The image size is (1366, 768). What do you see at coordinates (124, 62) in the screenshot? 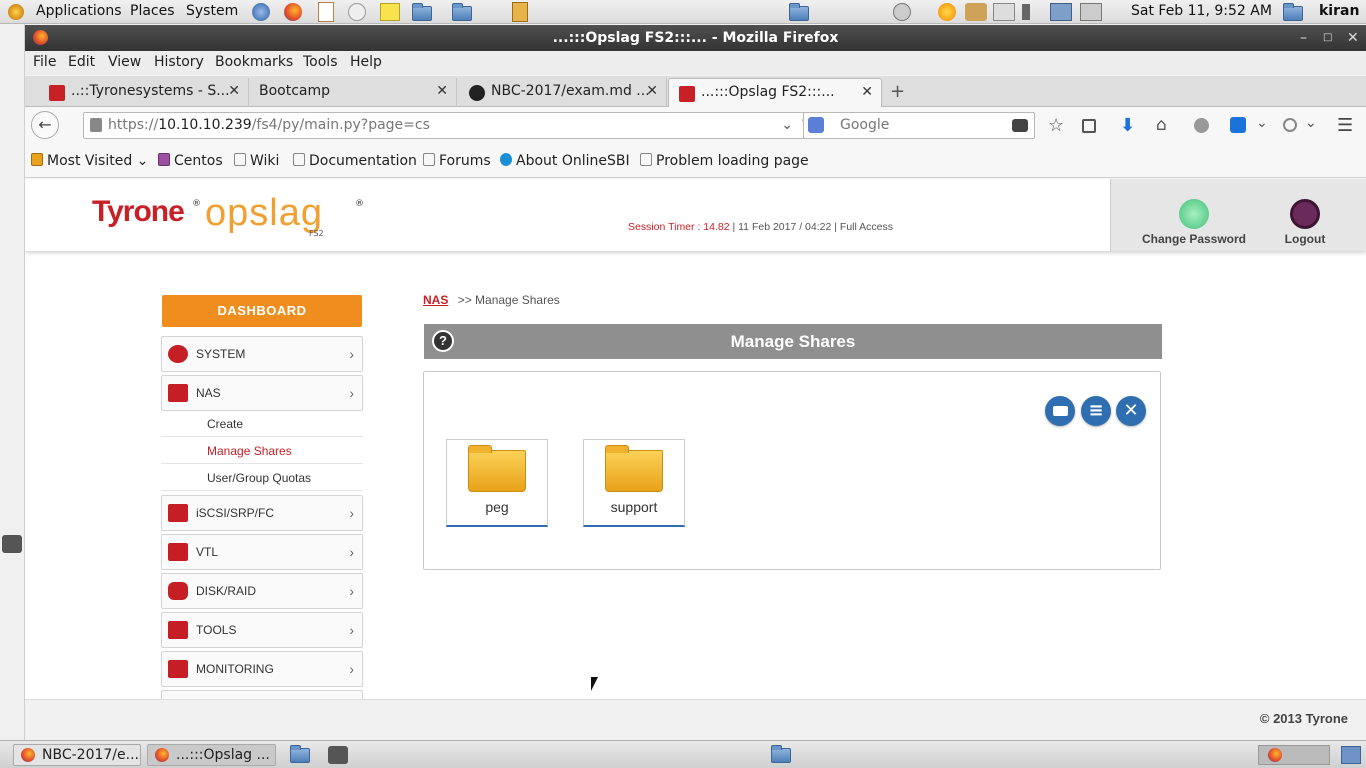
I see `menu-view: View` at bounding box center [124, 62].